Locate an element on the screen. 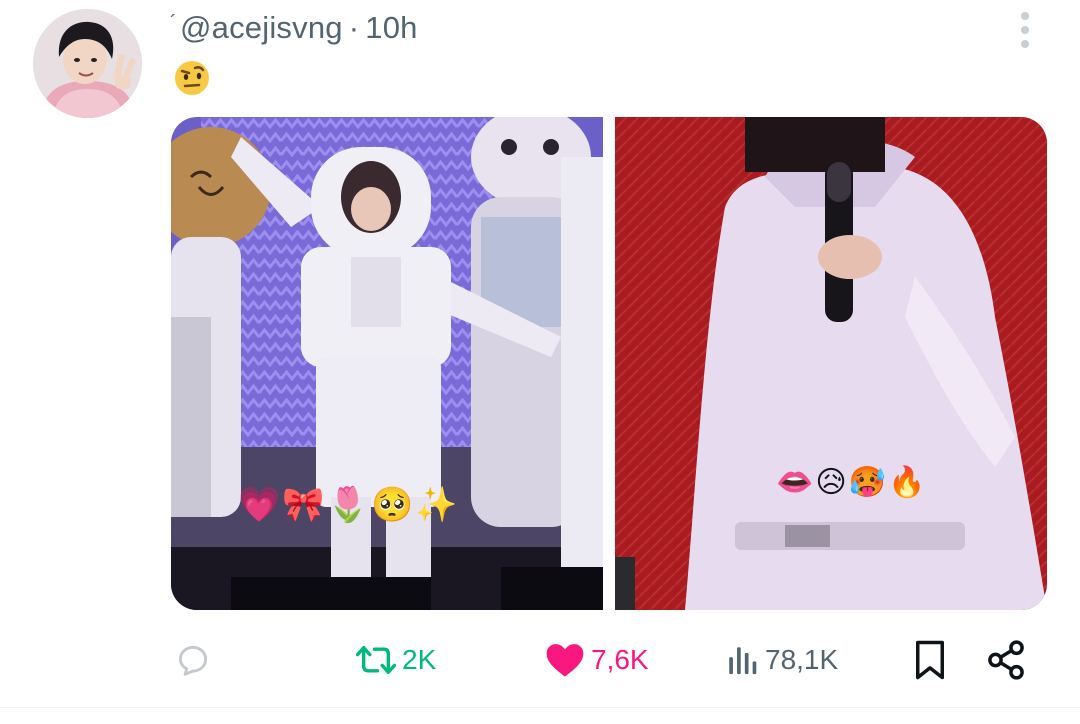  avatar is located at coordinates (87, 63).